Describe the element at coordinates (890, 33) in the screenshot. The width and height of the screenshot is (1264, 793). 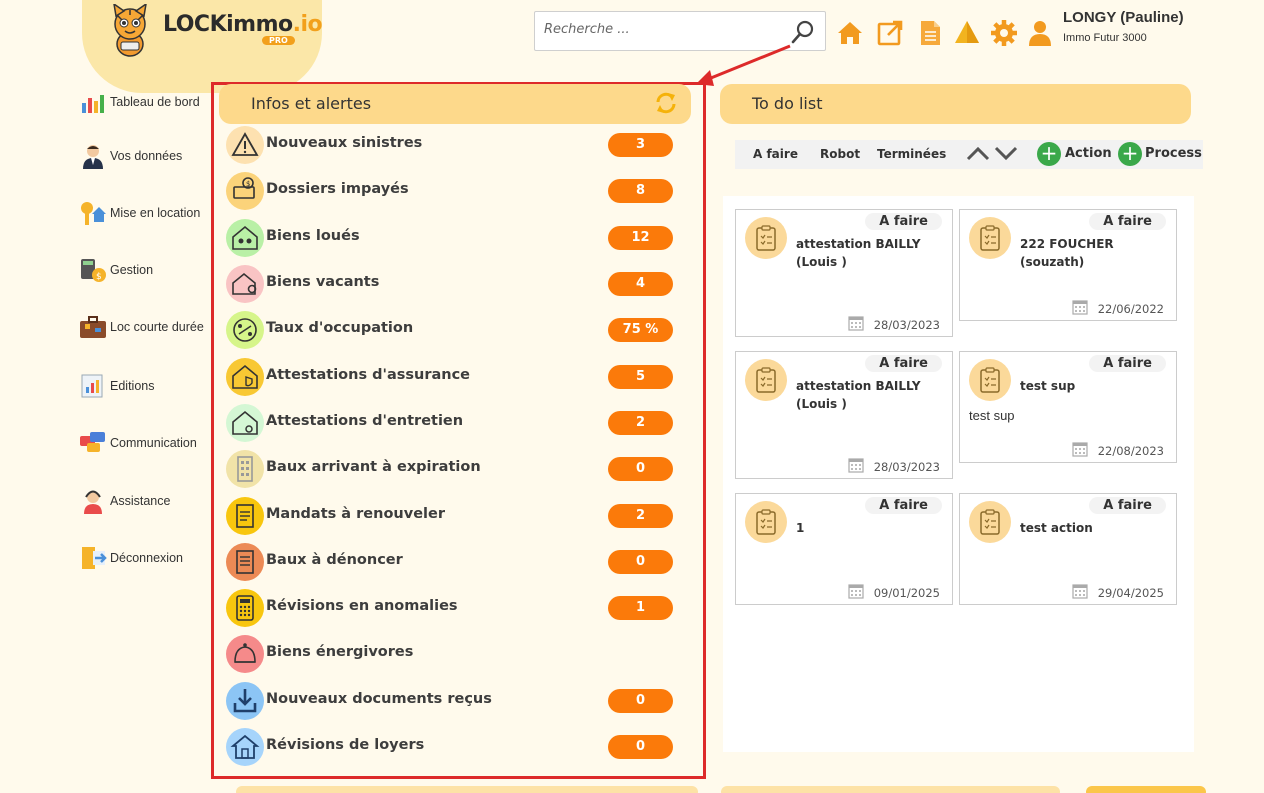
I see `external-link-icon` at that location.